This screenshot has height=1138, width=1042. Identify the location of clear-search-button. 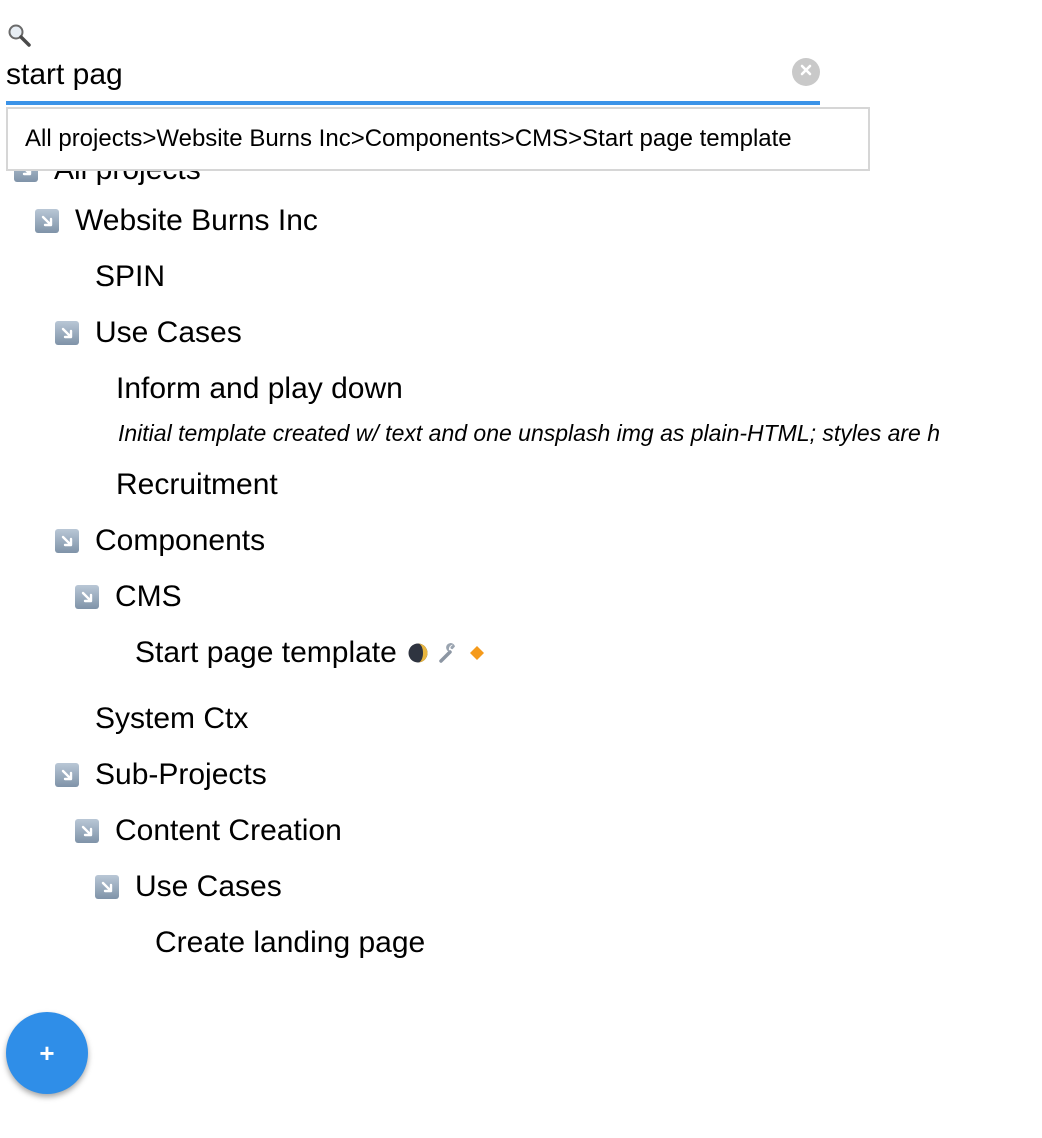
(806, 72).